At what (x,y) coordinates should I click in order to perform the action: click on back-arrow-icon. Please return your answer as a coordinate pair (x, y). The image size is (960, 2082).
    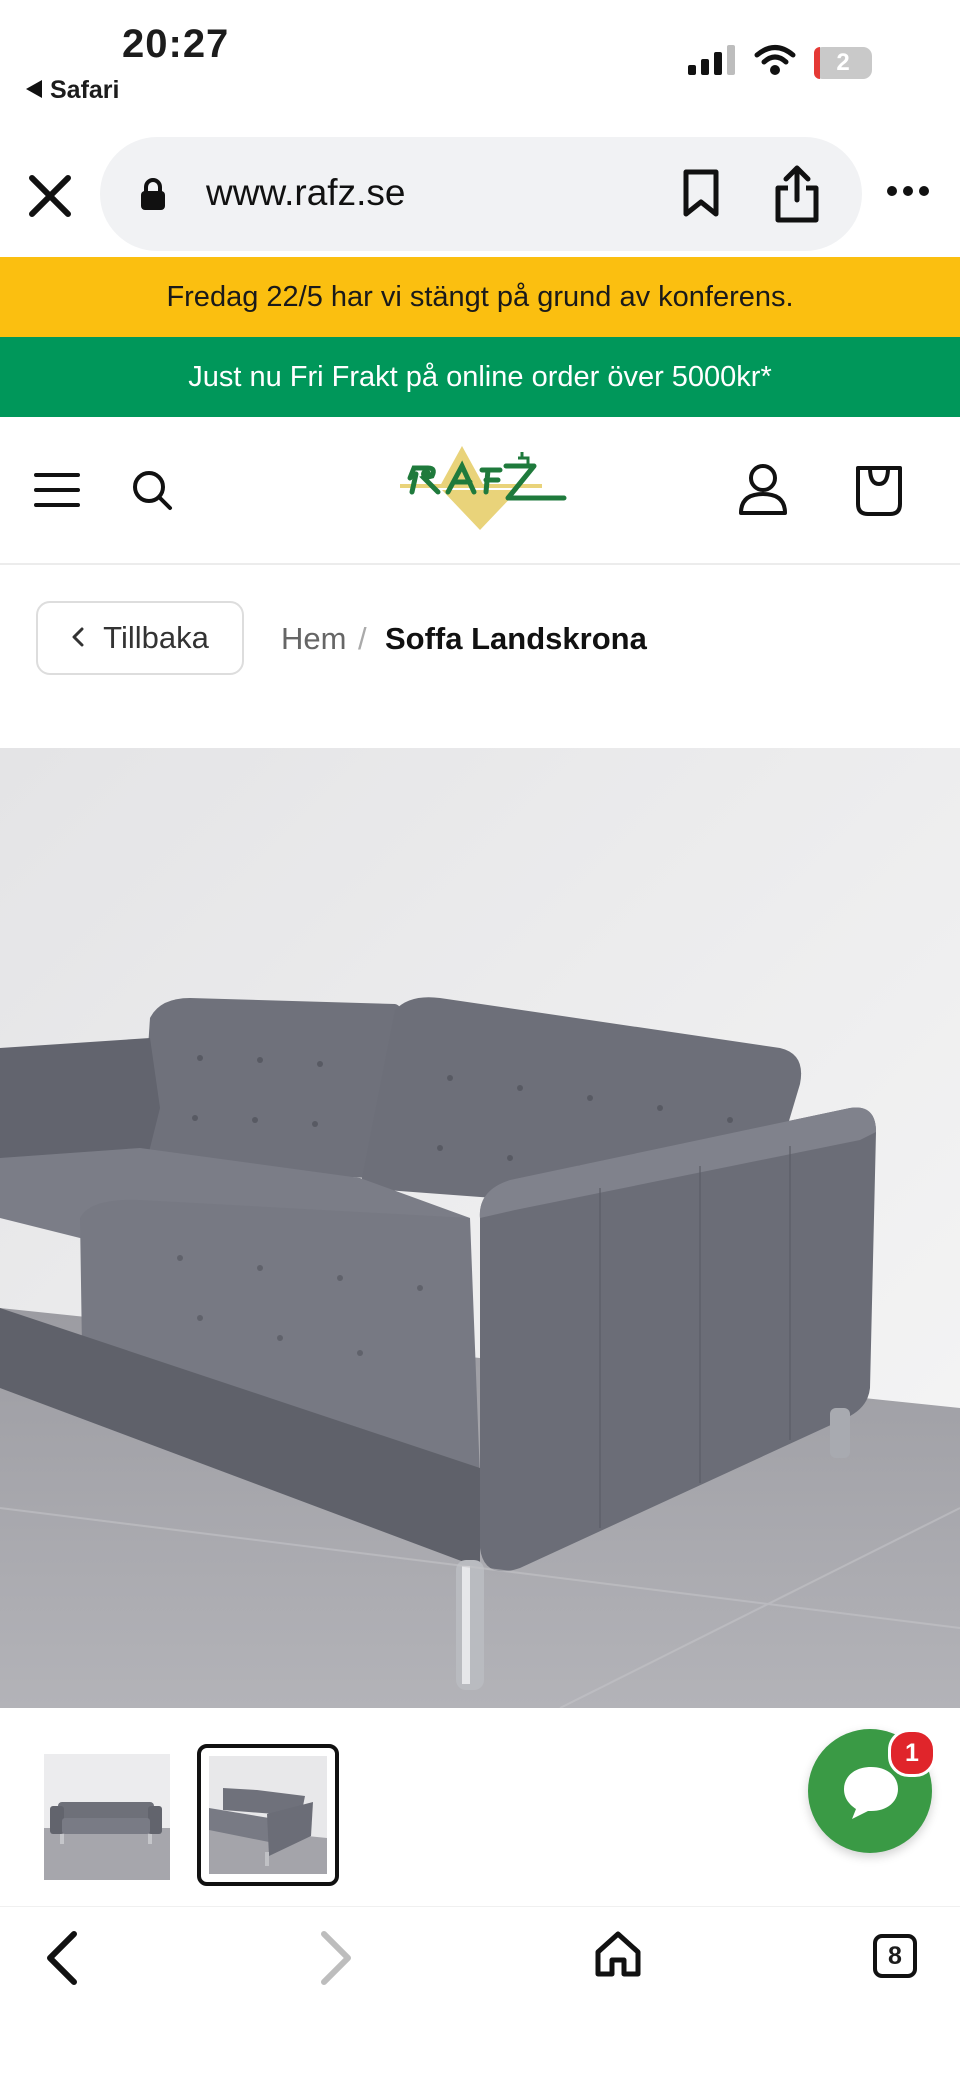
    Looking at the image, I should click on (62, 1960).